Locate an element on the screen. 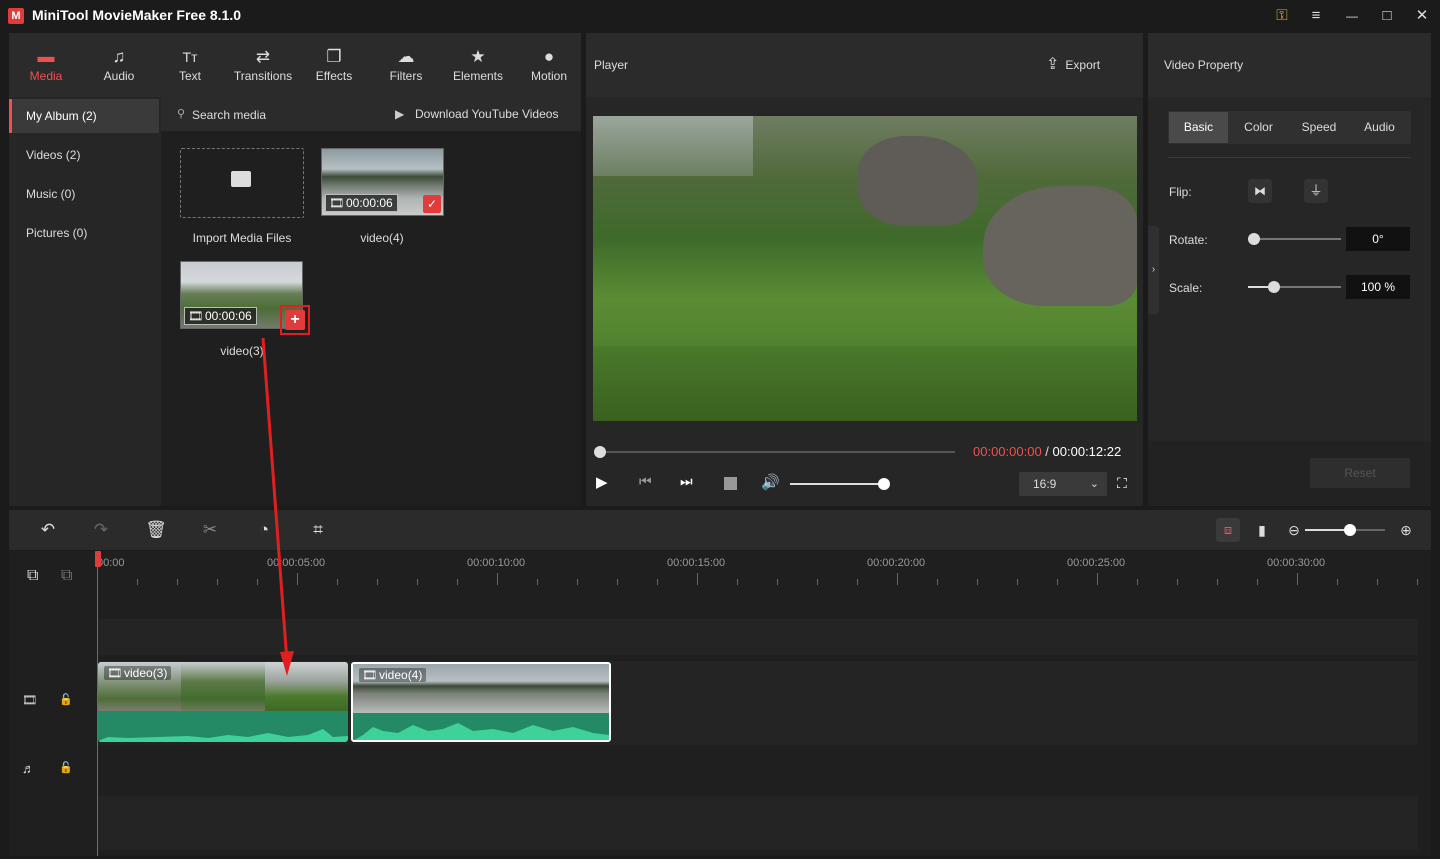  import-media-button is located at coordinates (242, 183).